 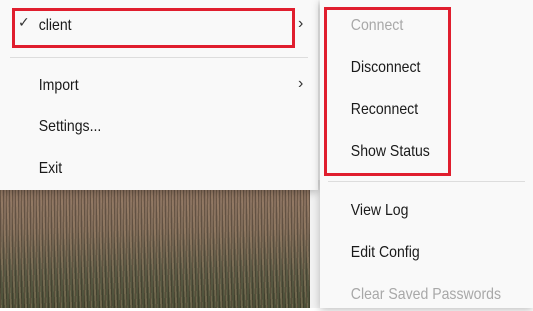 What do you see at coordinates (140, 86) in the screenshot?
I see `menu-item-import: Import` at bounding box center [140, 86].